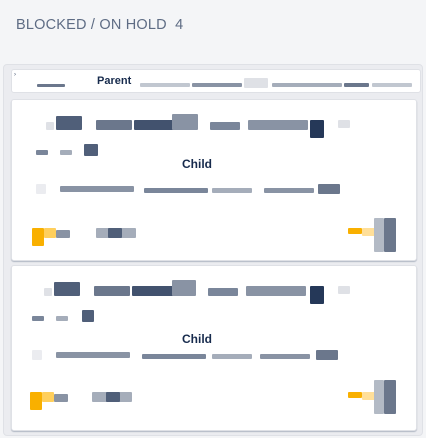  What do you see at coordinates (216, 81) in the screenshot?
I see `parent-swimlane-header: › Parent` at bounding box center [216, 81].